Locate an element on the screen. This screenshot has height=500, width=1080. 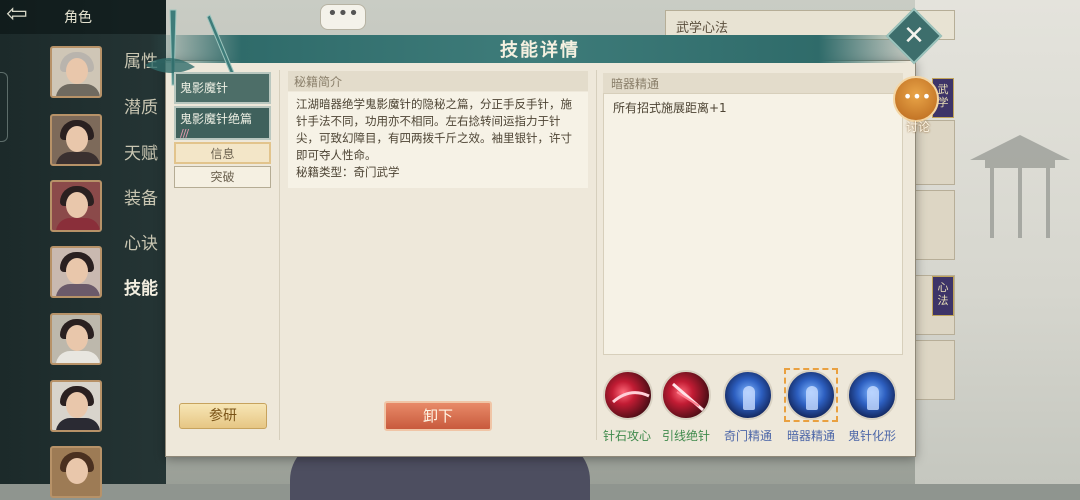
subtab-info: 信息 is located at coordinates (222, 153).